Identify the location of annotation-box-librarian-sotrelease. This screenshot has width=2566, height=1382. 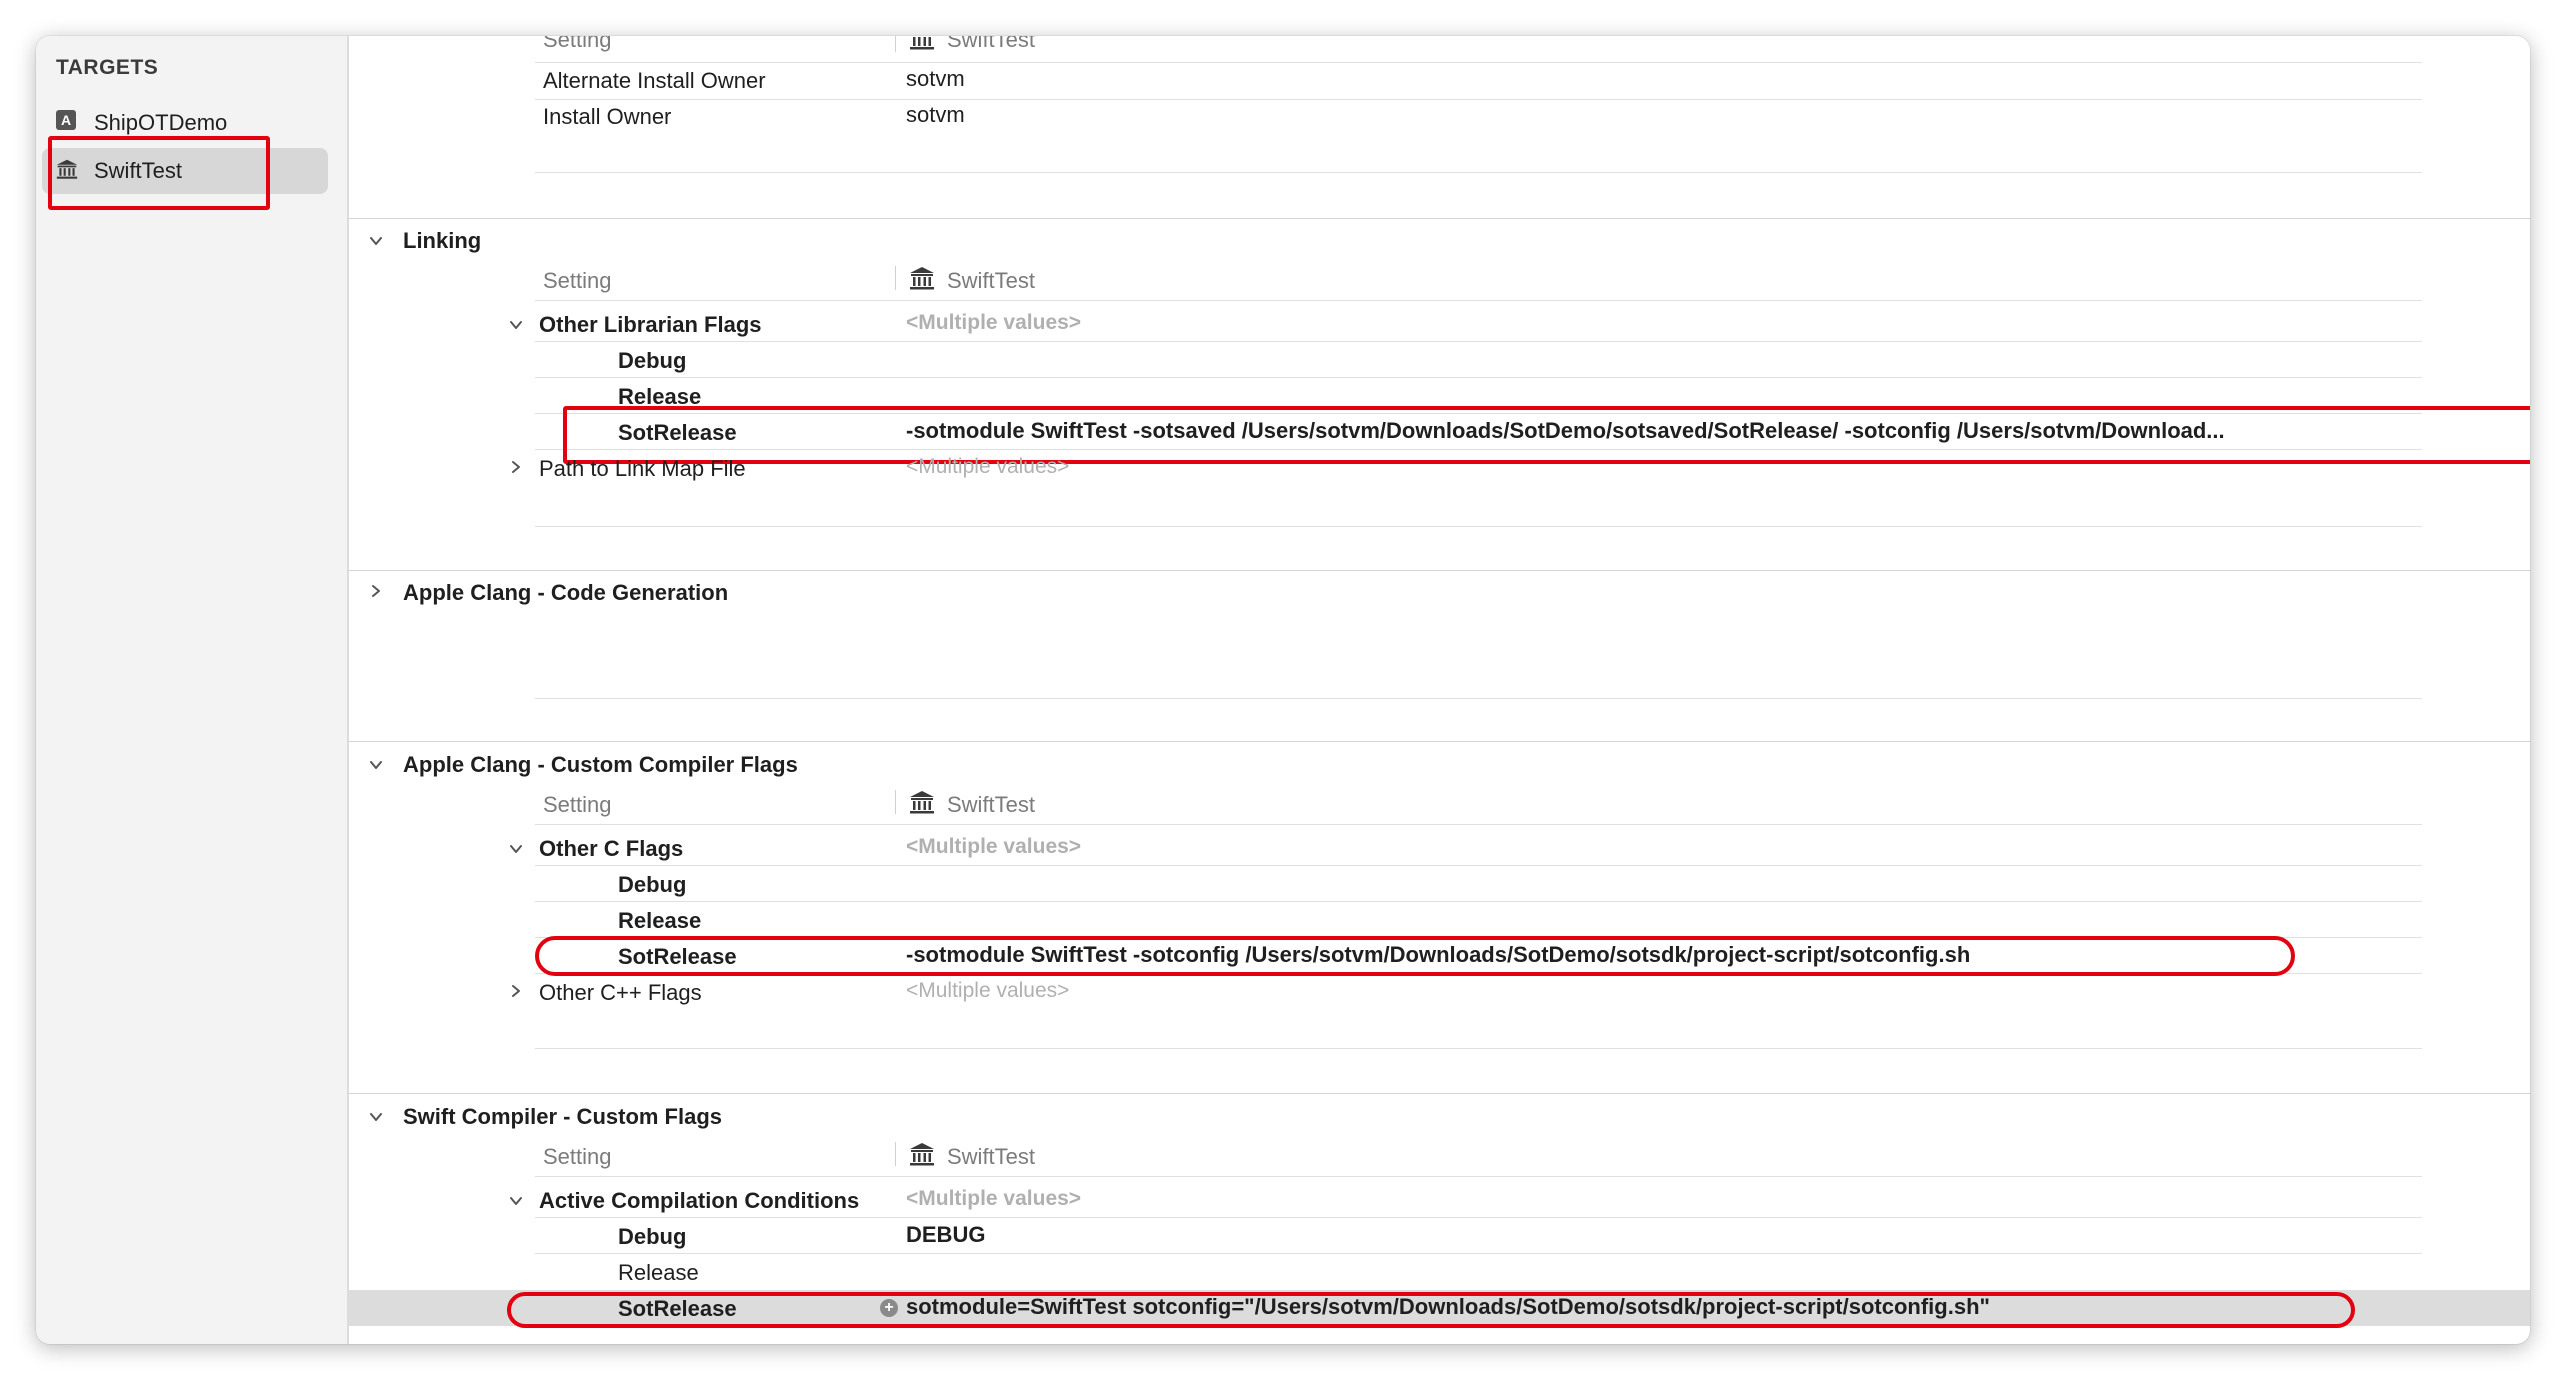
(1546, 435).